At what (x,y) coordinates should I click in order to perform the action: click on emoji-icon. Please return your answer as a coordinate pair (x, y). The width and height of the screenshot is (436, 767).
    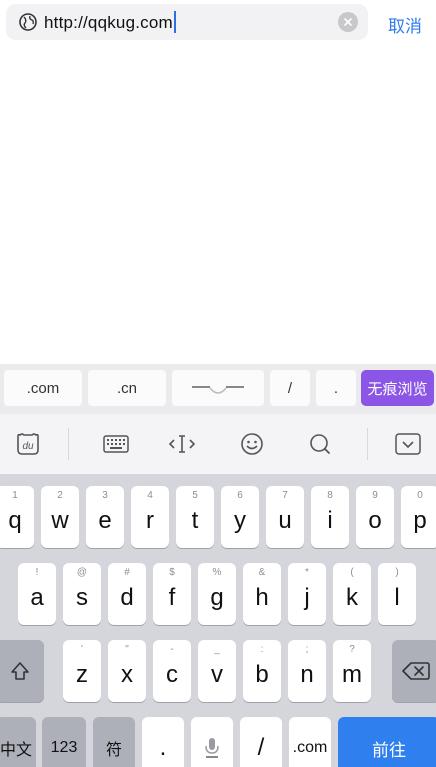
    Looking at the image, I should click on (252, 444).